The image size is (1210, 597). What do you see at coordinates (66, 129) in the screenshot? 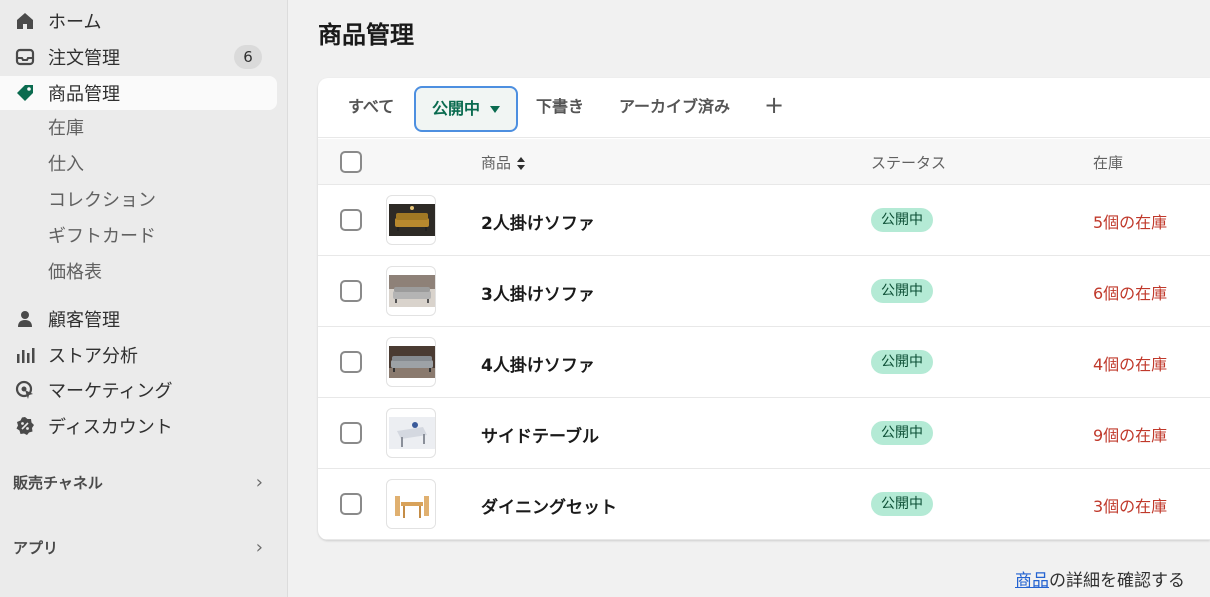
I see `sidebar-subitem-inventory: 在庫` at bounding box center [66, 129].